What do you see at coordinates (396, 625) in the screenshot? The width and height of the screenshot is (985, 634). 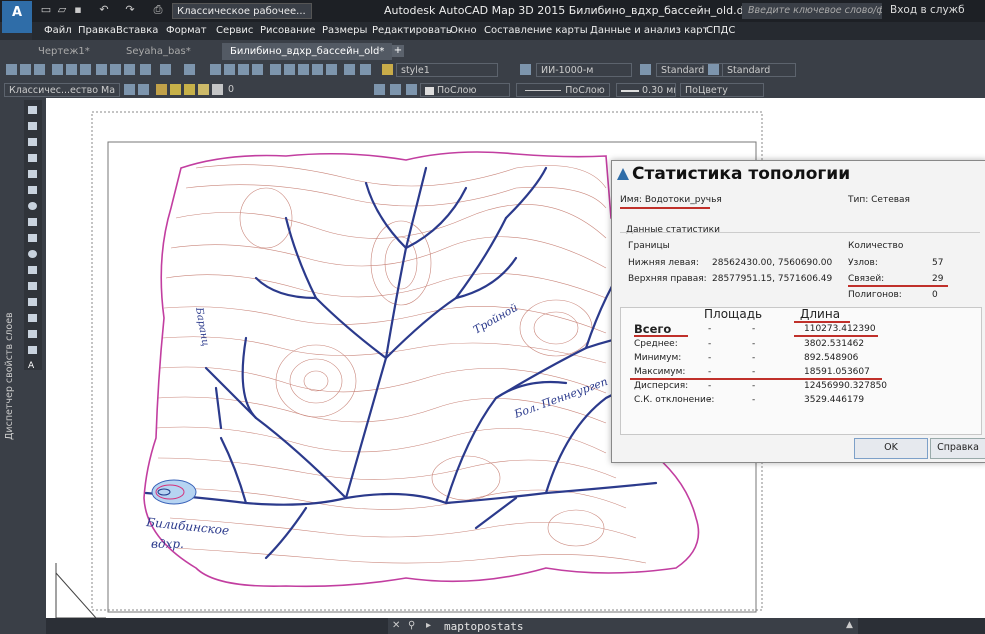 I see `close-icon: ✕` at bounding box center [396, 625].